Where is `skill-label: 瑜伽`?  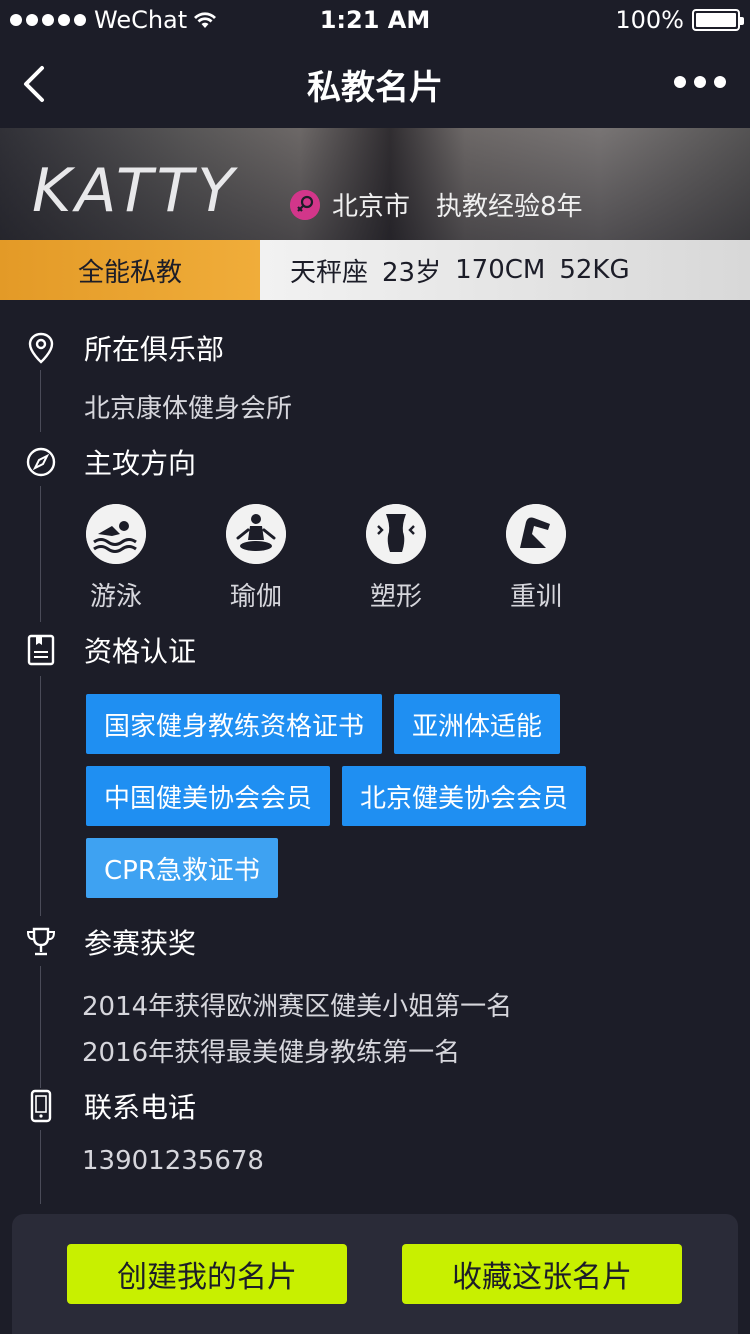 skill-label: 瑜伽 is located at coordinates (255, 597).